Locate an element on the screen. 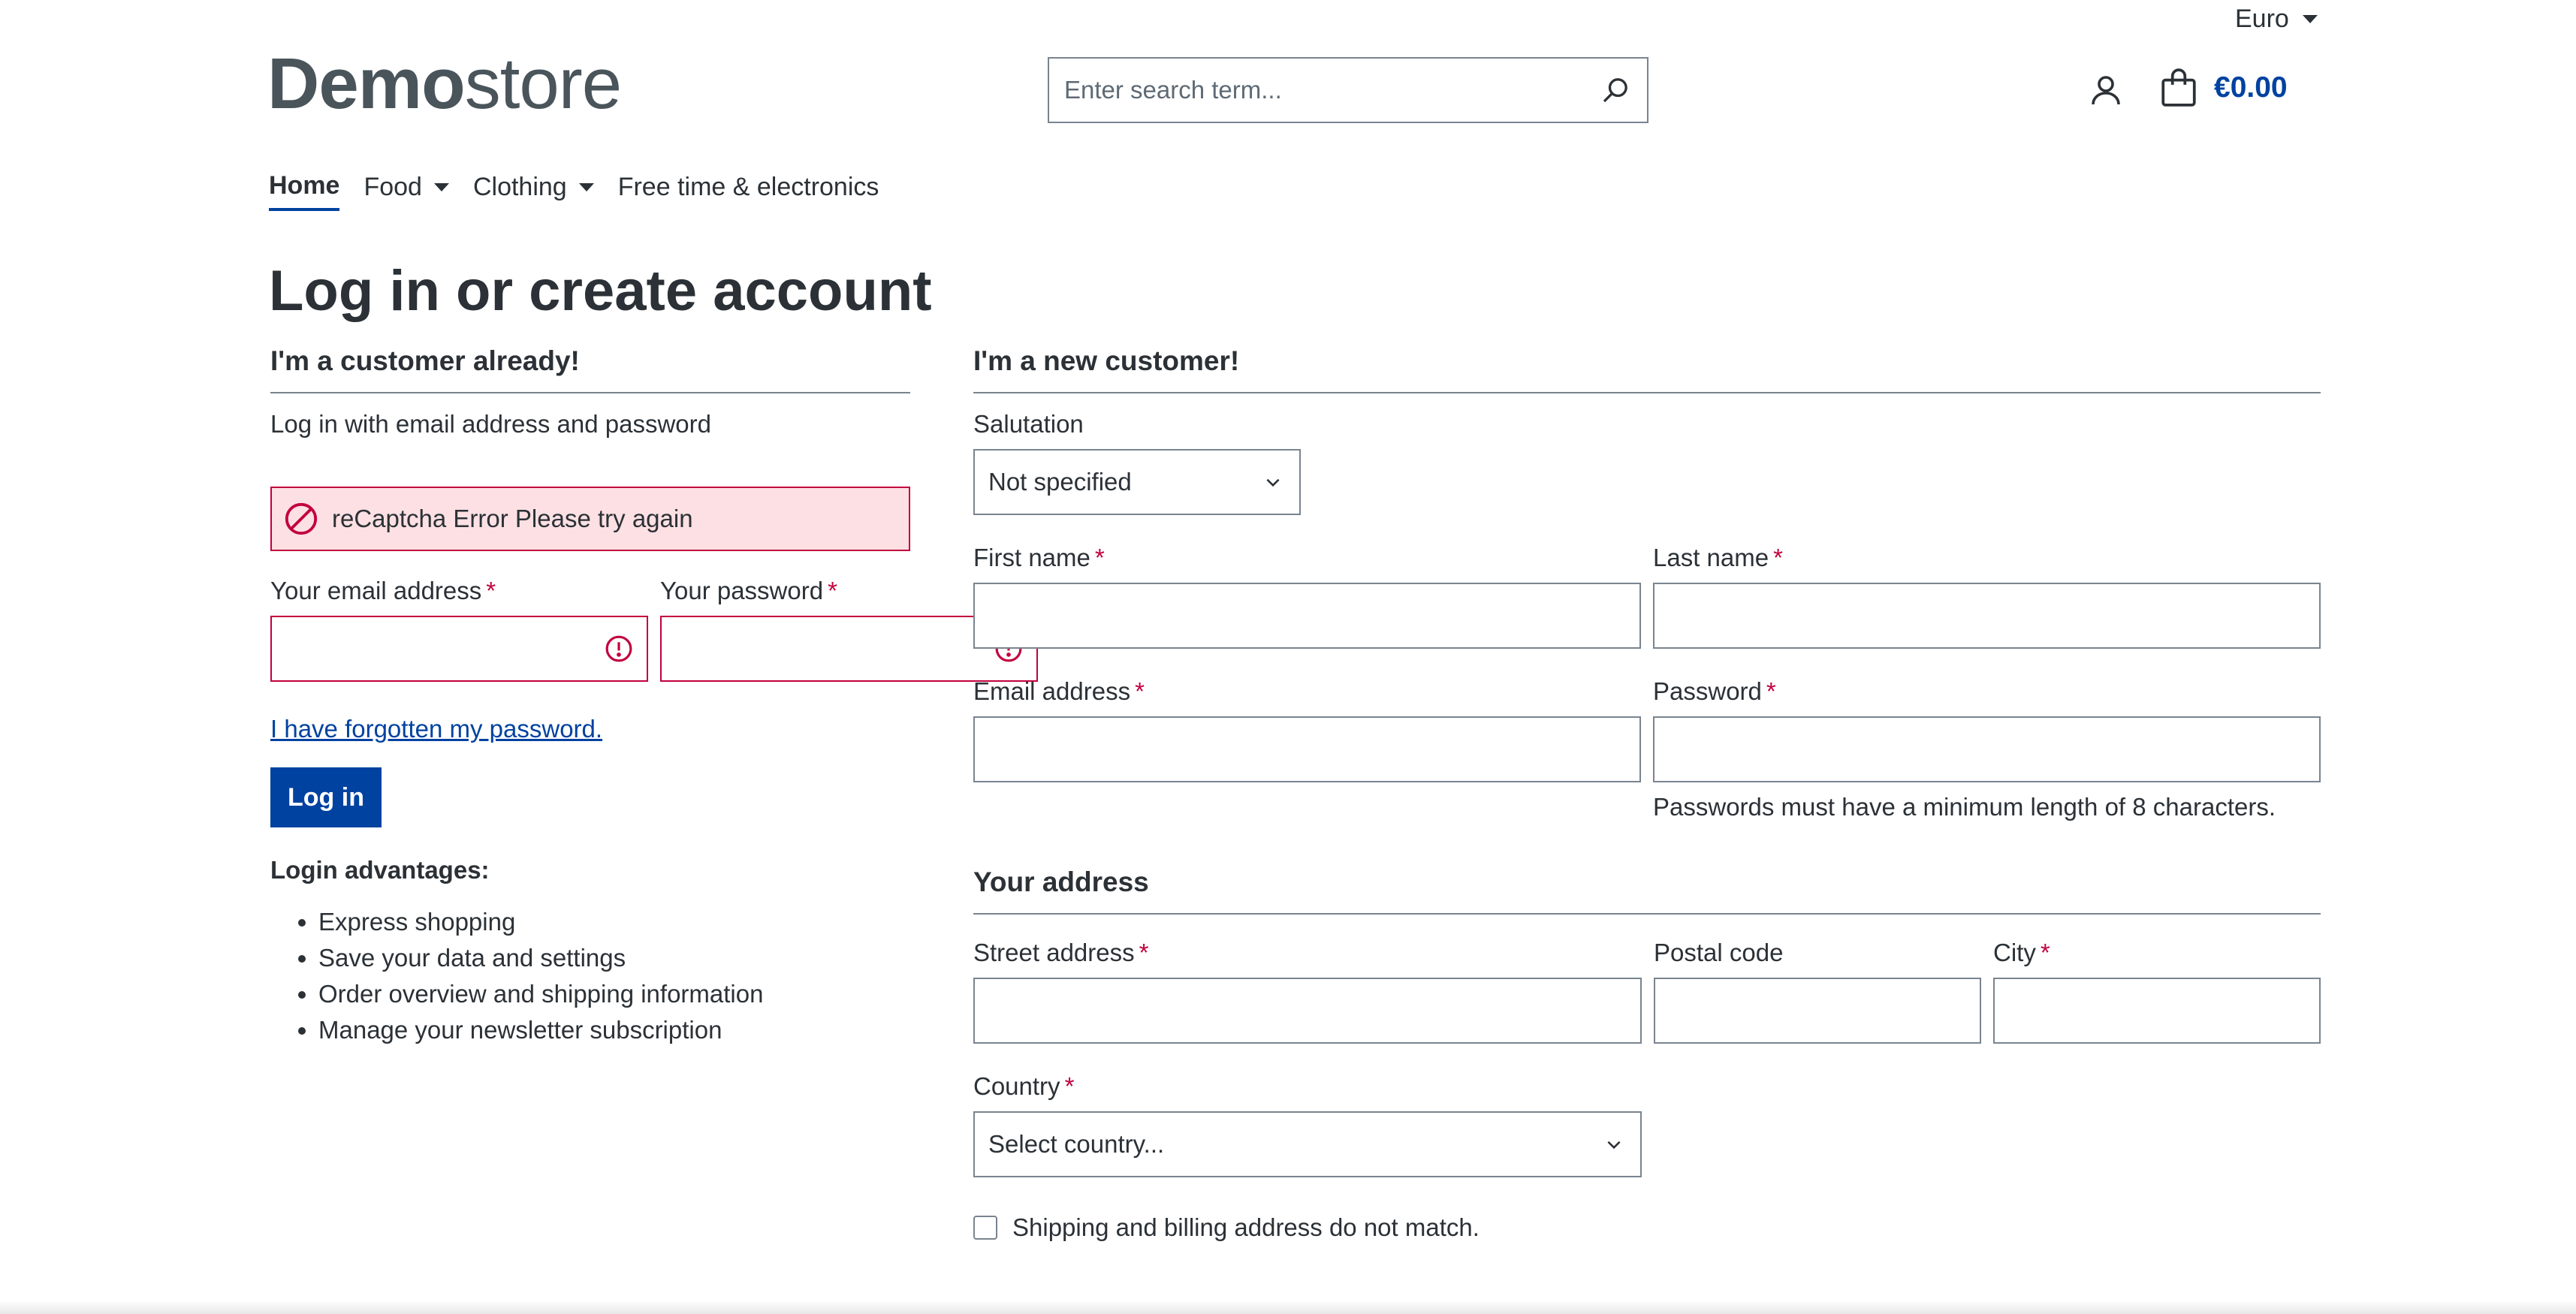 This screenshot has width=2576, height=1314. login-fields: Your email address * Your password * is located at coordinates (654, 630).